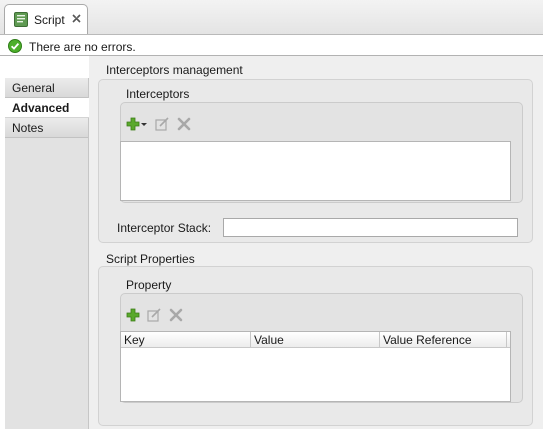 The height and width of the screenshot is (429, 543). What do you see at coordinates (150, 259) in the screenshot?
I see `script-properties-title: Script Properties` at bounding box center [150, 259].